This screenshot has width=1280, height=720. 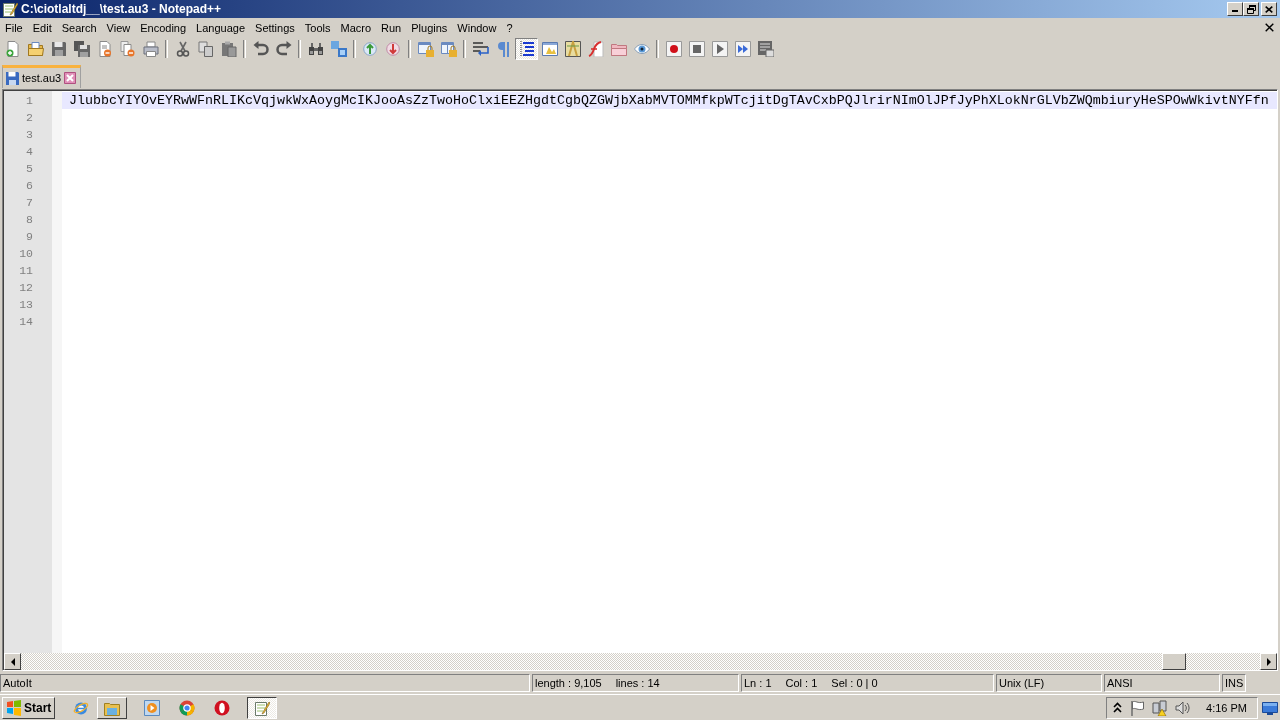 What do you see at coordinates (42, 27) in the screenshot?
I see `menu-item: Edit` at bounding box center [42, 27].